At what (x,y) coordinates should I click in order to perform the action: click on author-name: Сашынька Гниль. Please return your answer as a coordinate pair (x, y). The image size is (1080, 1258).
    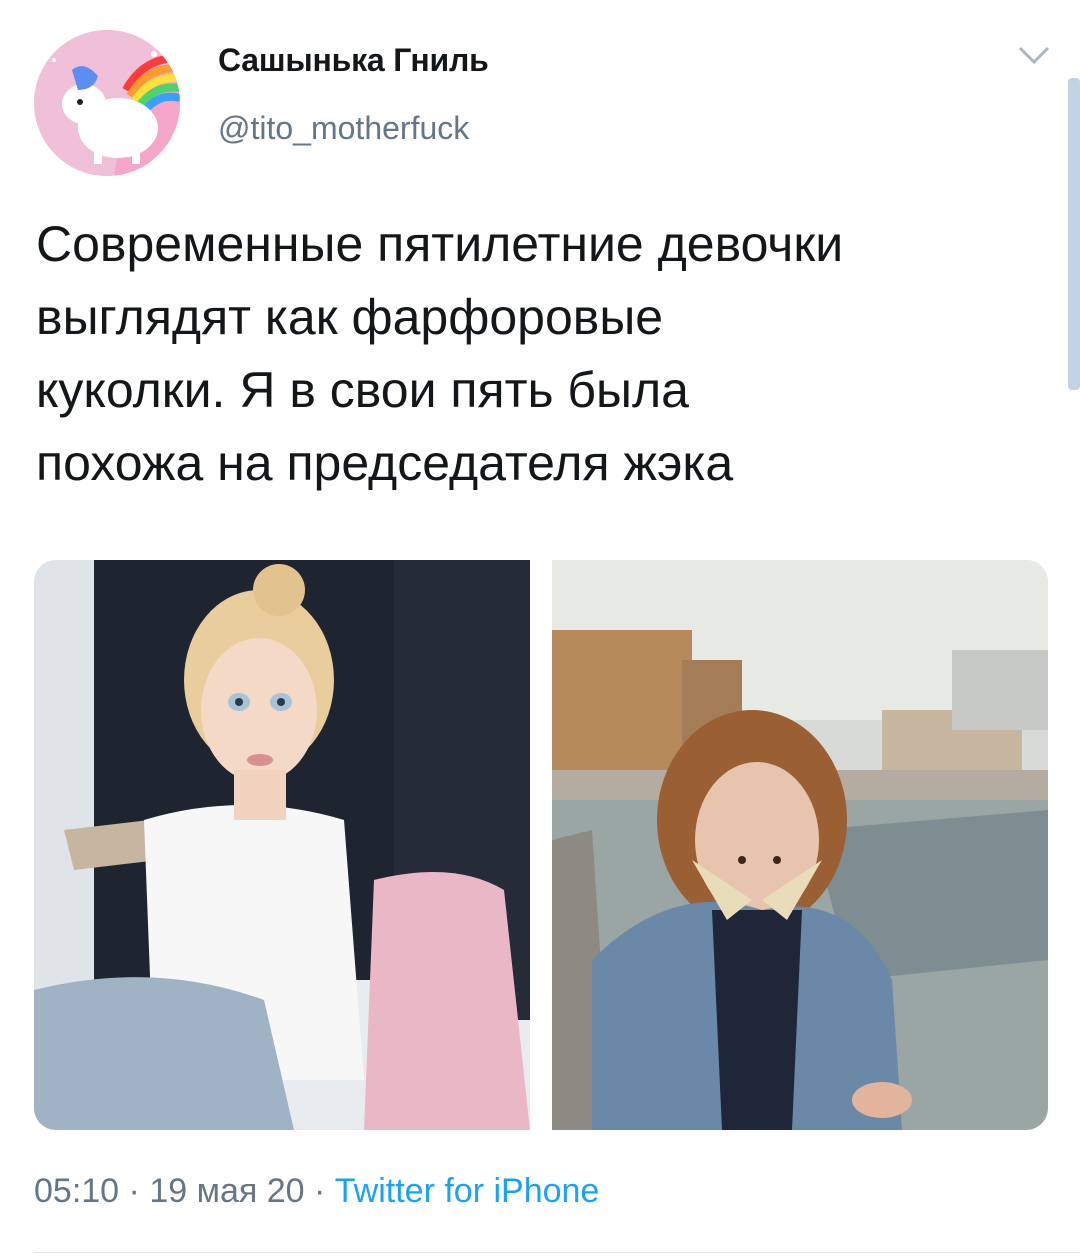
    Looking at the image, I should click on (353, 60).